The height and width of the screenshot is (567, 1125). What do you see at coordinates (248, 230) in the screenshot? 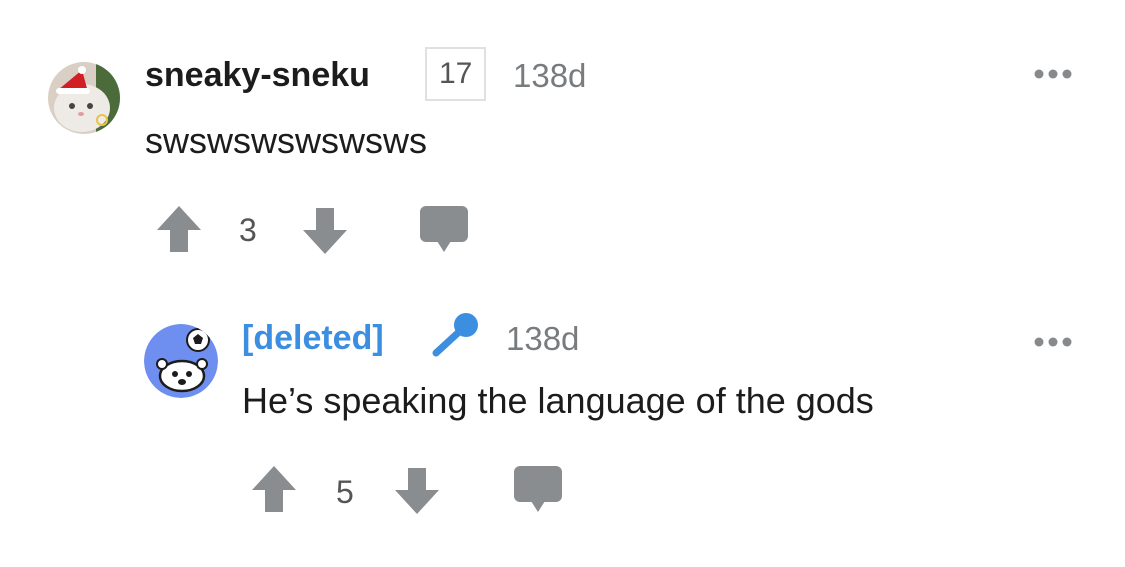
I see `comment-vote-count: 3` at bounding box center [248, 230].